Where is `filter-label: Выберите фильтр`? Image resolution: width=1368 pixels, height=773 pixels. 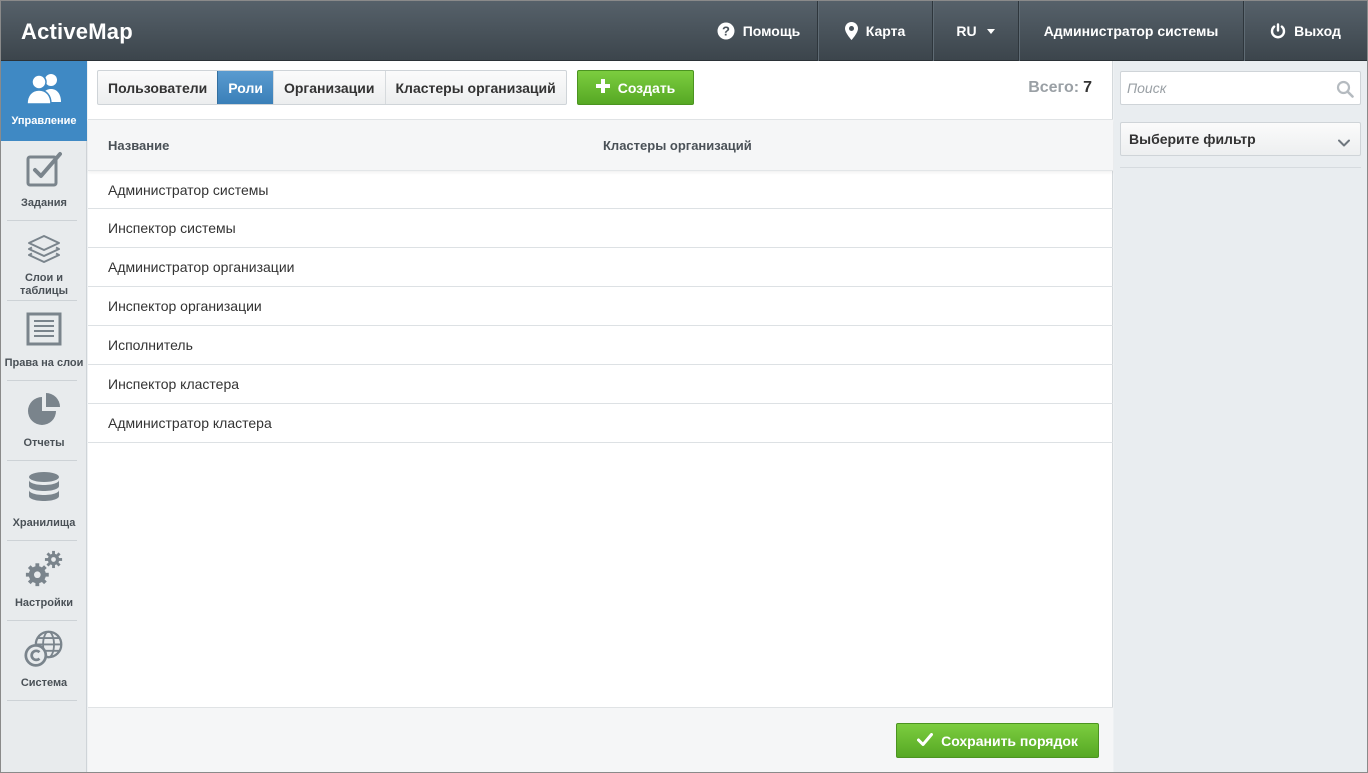
filter-label: Выберите фильтр is located at coordinates (1192, 139).